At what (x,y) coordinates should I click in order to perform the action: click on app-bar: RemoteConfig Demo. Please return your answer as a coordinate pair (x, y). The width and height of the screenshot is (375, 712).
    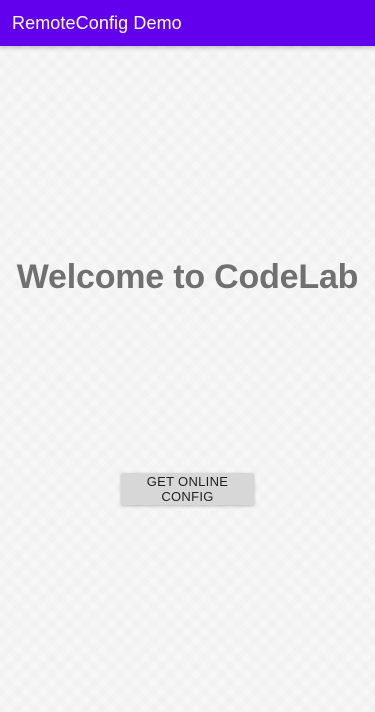
    Looking at the image, I should click on (187, 23).